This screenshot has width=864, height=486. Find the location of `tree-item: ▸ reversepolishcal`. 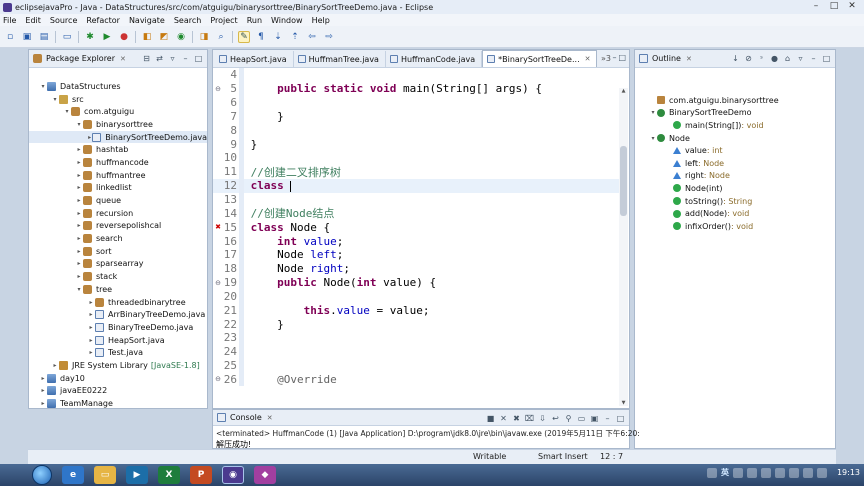

tree-item: ▸ reversepolishcal is located at coordinates (118, 226).